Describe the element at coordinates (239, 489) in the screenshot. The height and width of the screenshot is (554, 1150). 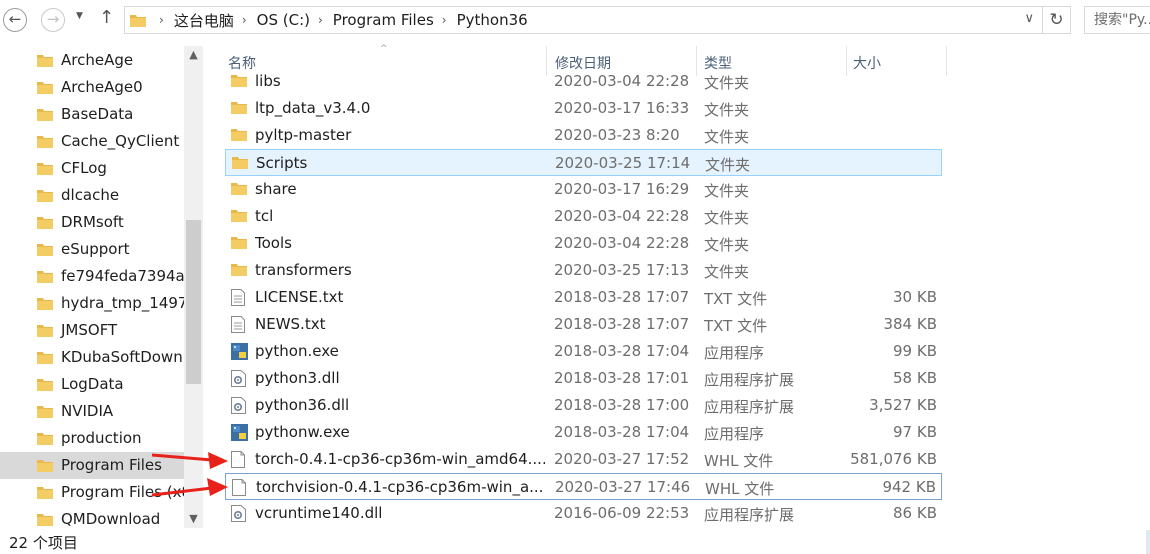
I see `blank-file-icon` at that location.